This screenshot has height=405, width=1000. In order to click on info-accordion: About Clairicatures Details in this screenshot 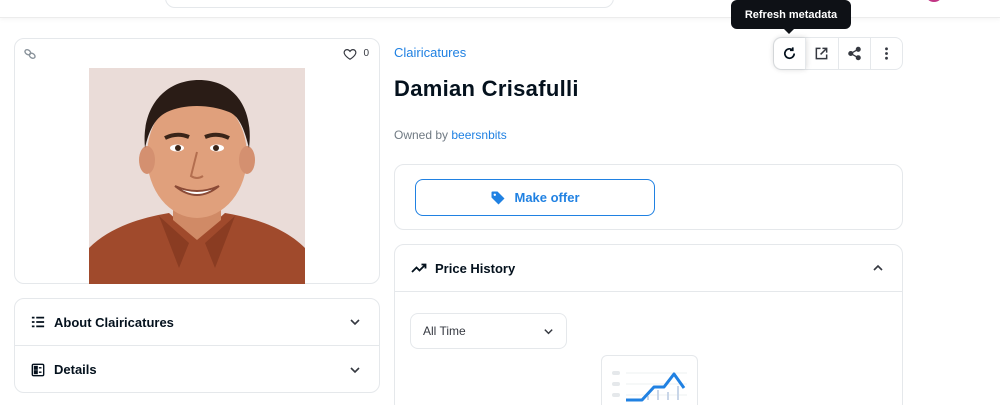, I will do `click(197, 345)`.